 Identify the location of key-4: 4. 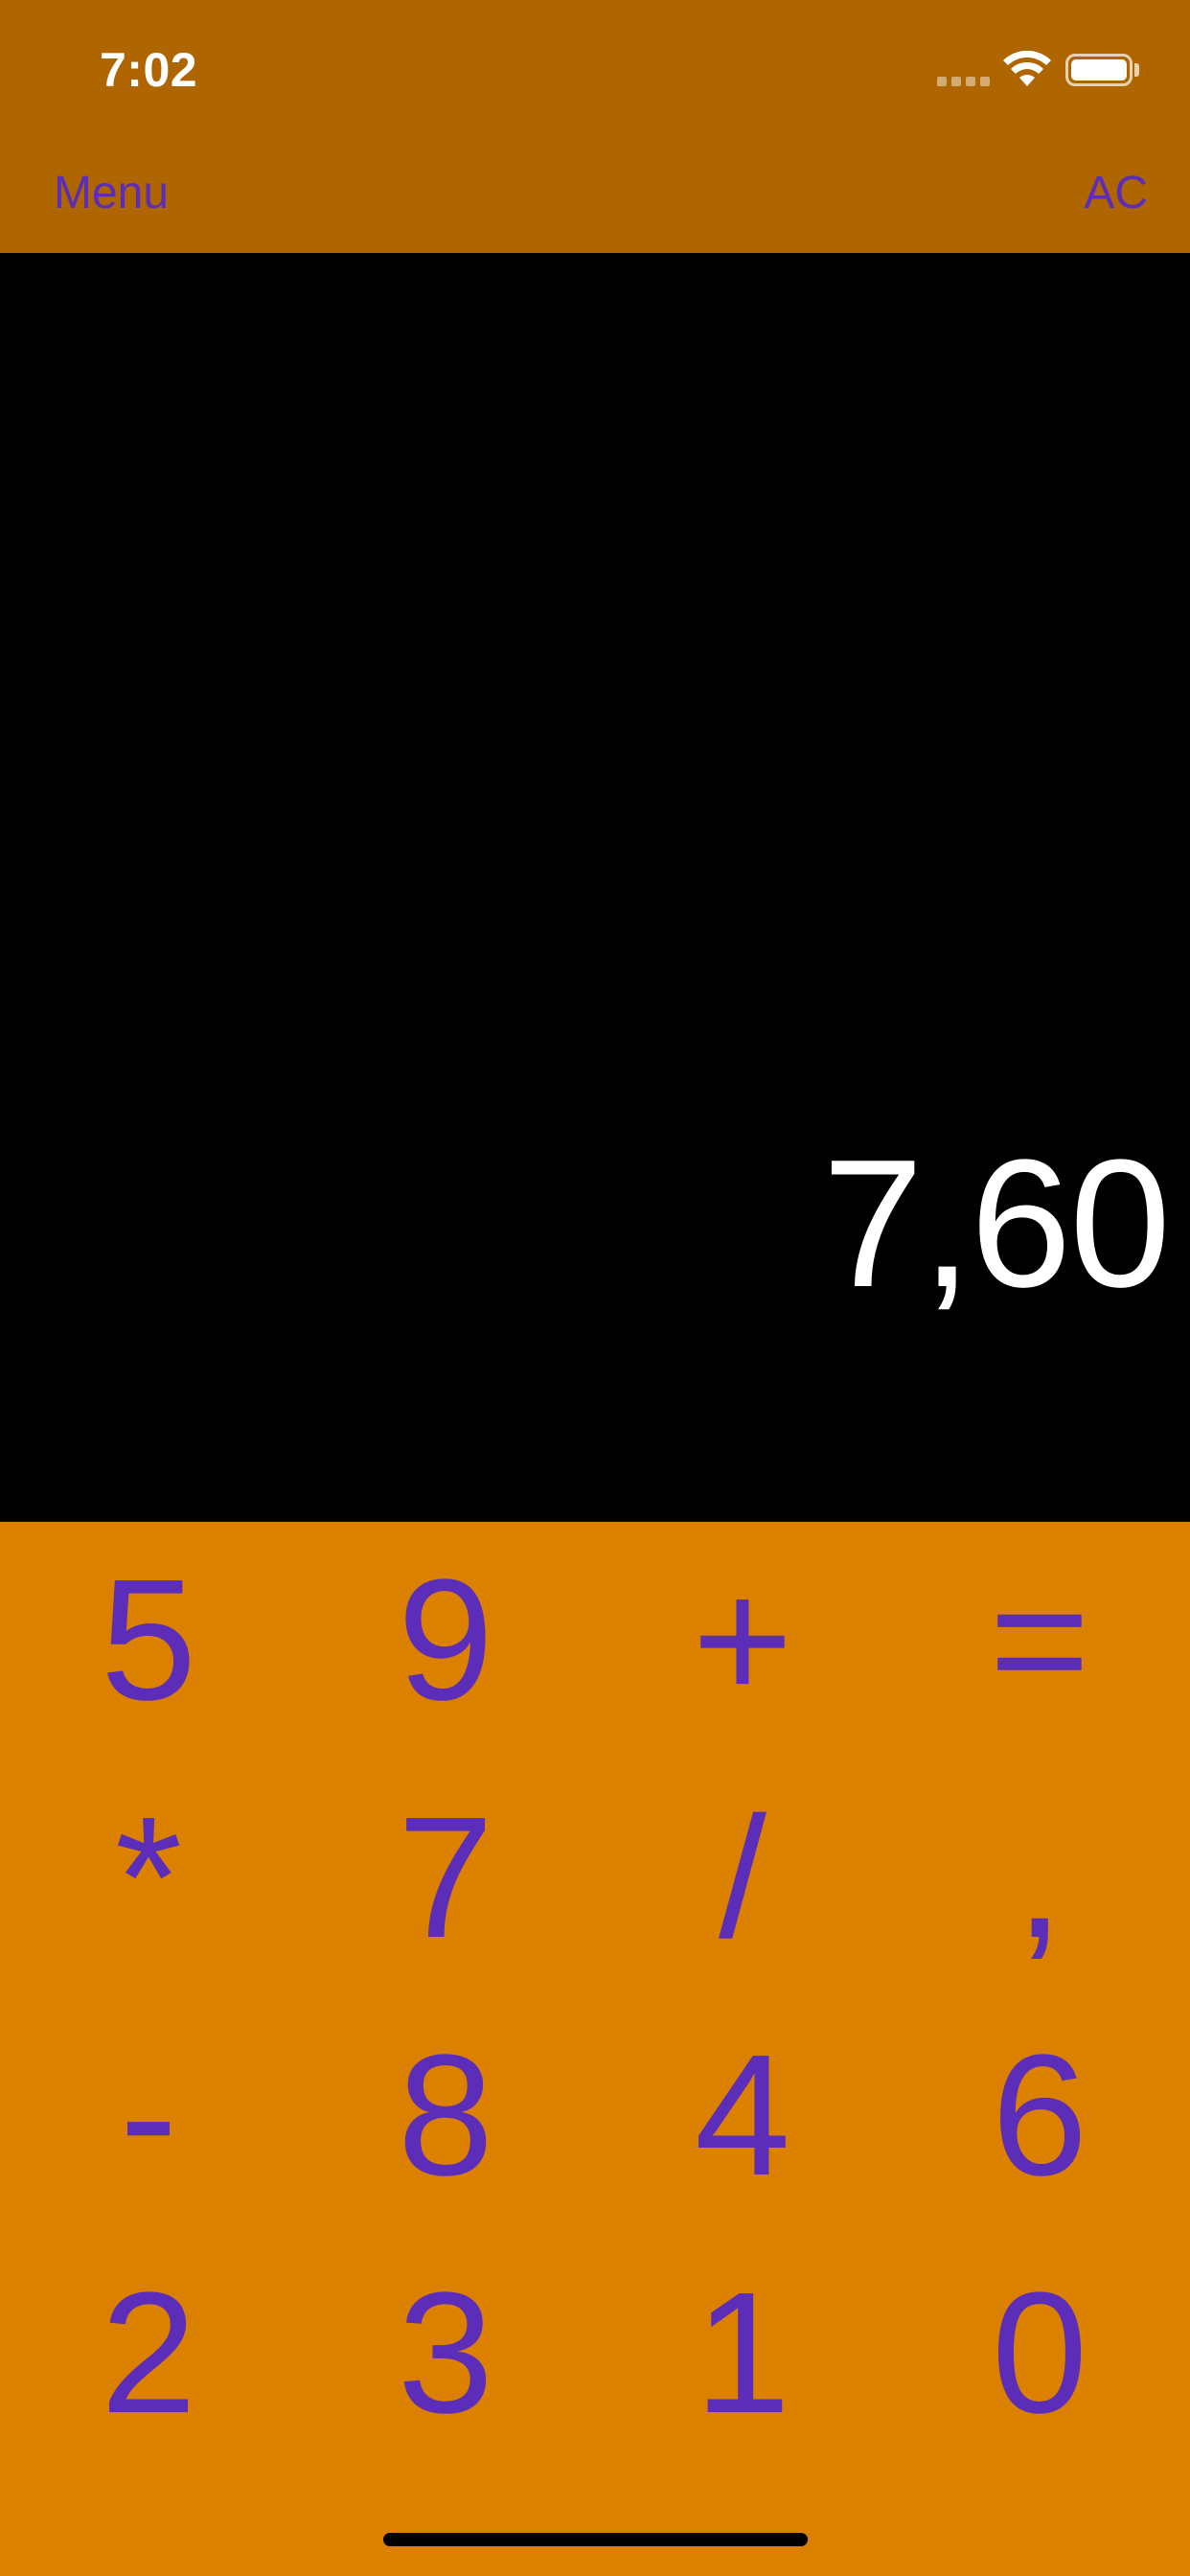
(743, 2116).